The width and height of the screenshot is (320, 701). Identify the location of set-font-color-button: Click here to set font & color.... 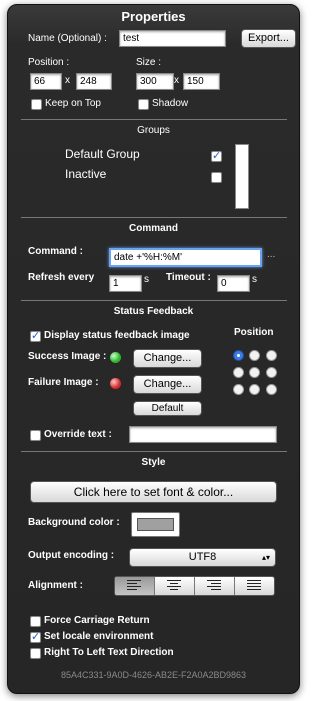
(153, 492).